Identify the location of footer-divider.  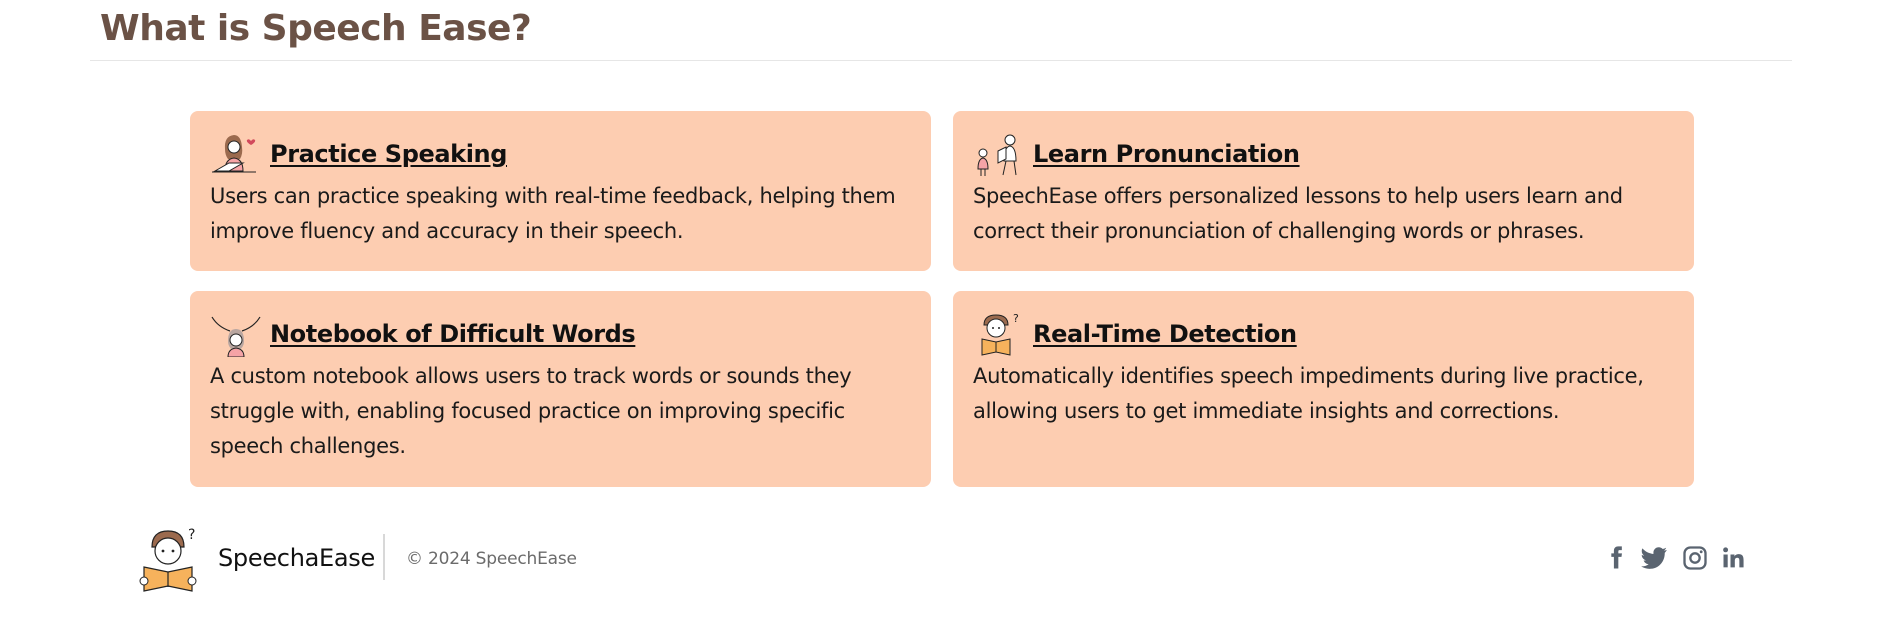
(384, 557).